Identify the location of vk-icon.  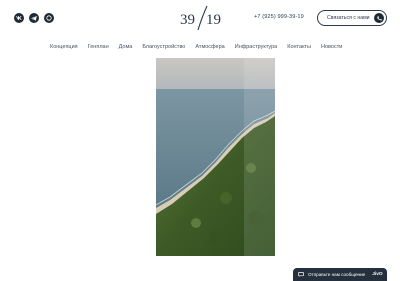
(19, 18).